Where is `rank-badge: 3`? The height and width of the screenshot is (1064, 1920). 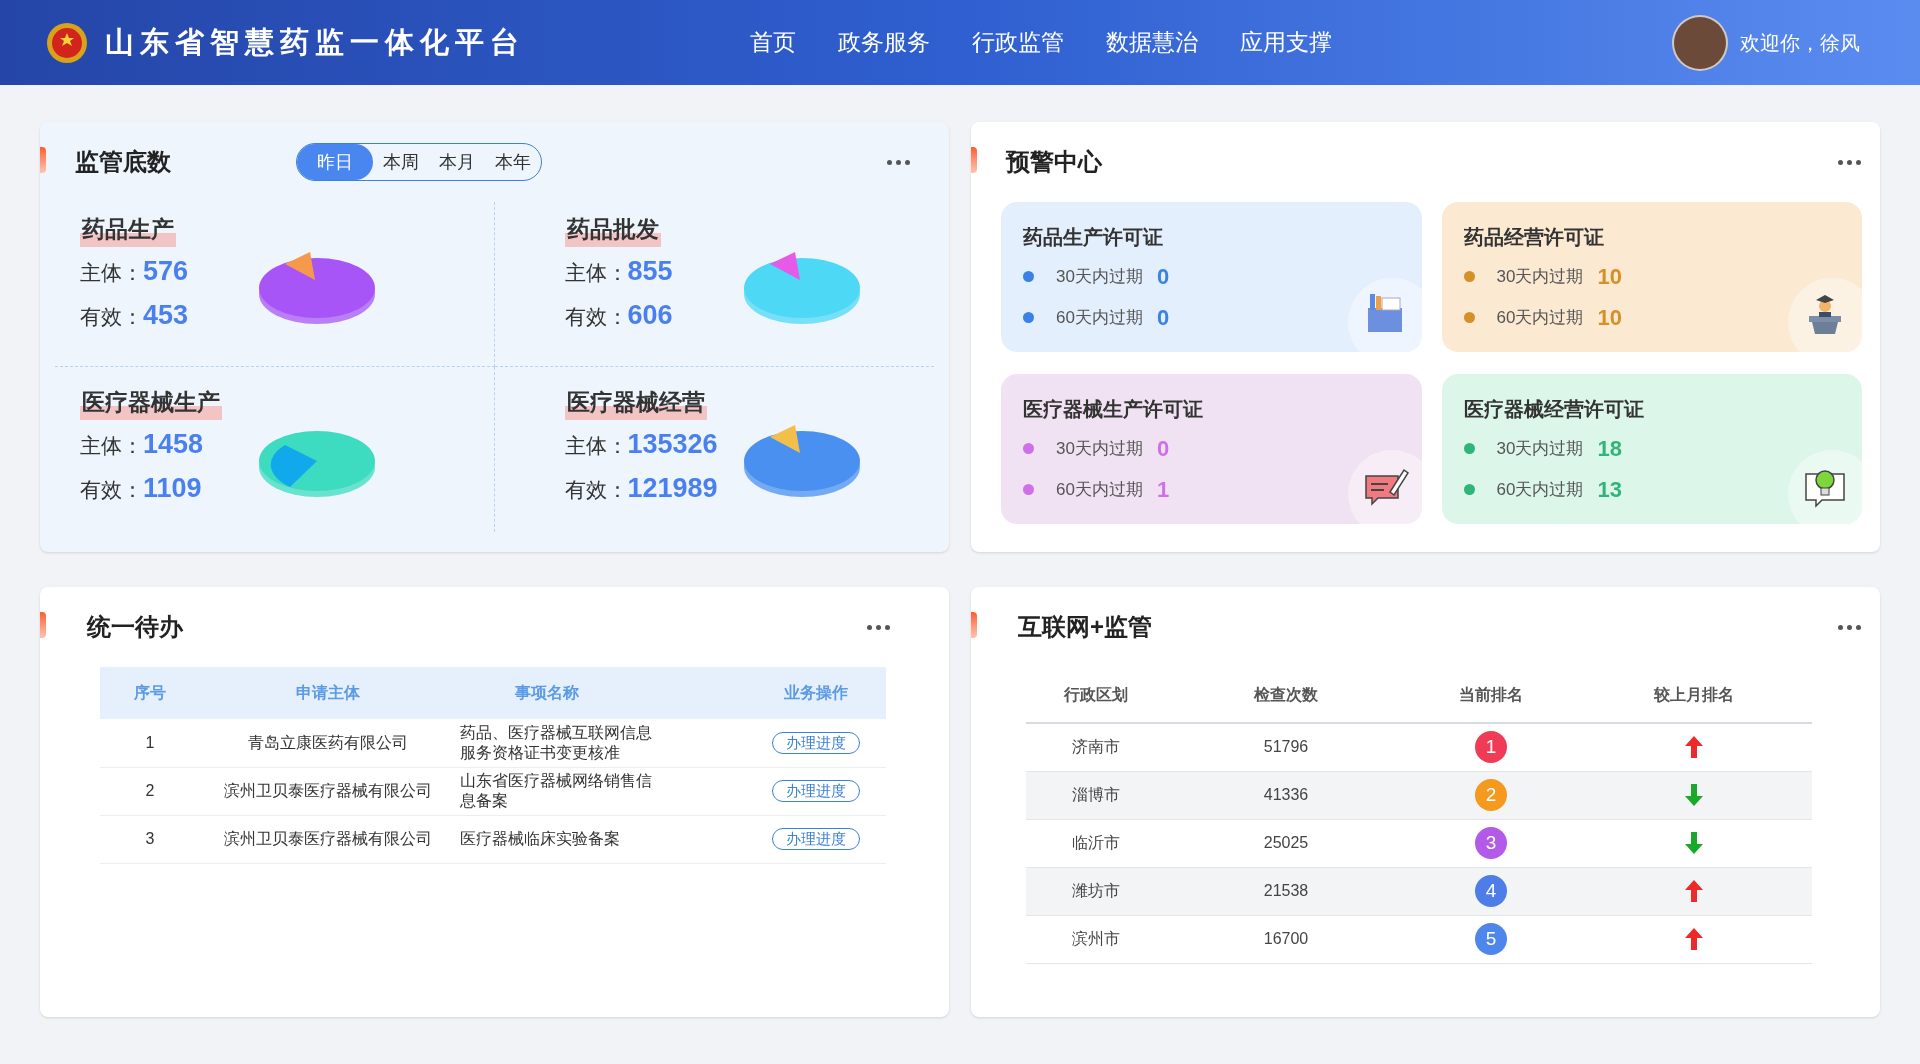 rank-badge: 3 is located at coordinates (1491, 843).